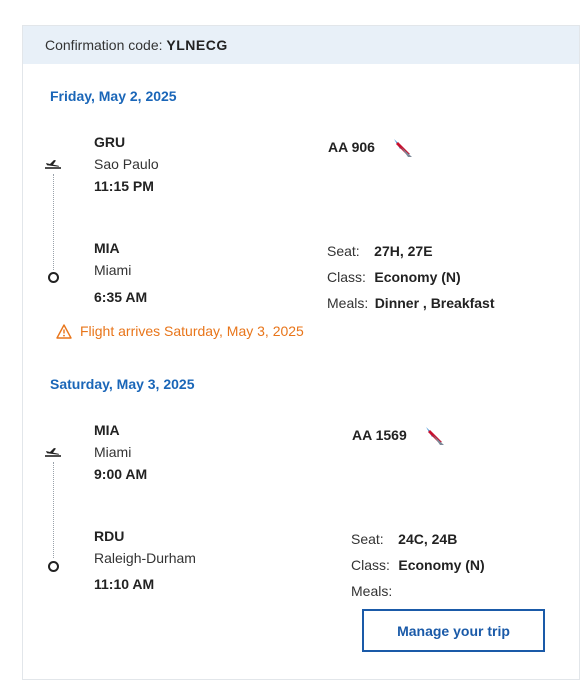 The image size is (586, 688). I want to click on segment-2-origin-code: MIA, so click(107, 430).